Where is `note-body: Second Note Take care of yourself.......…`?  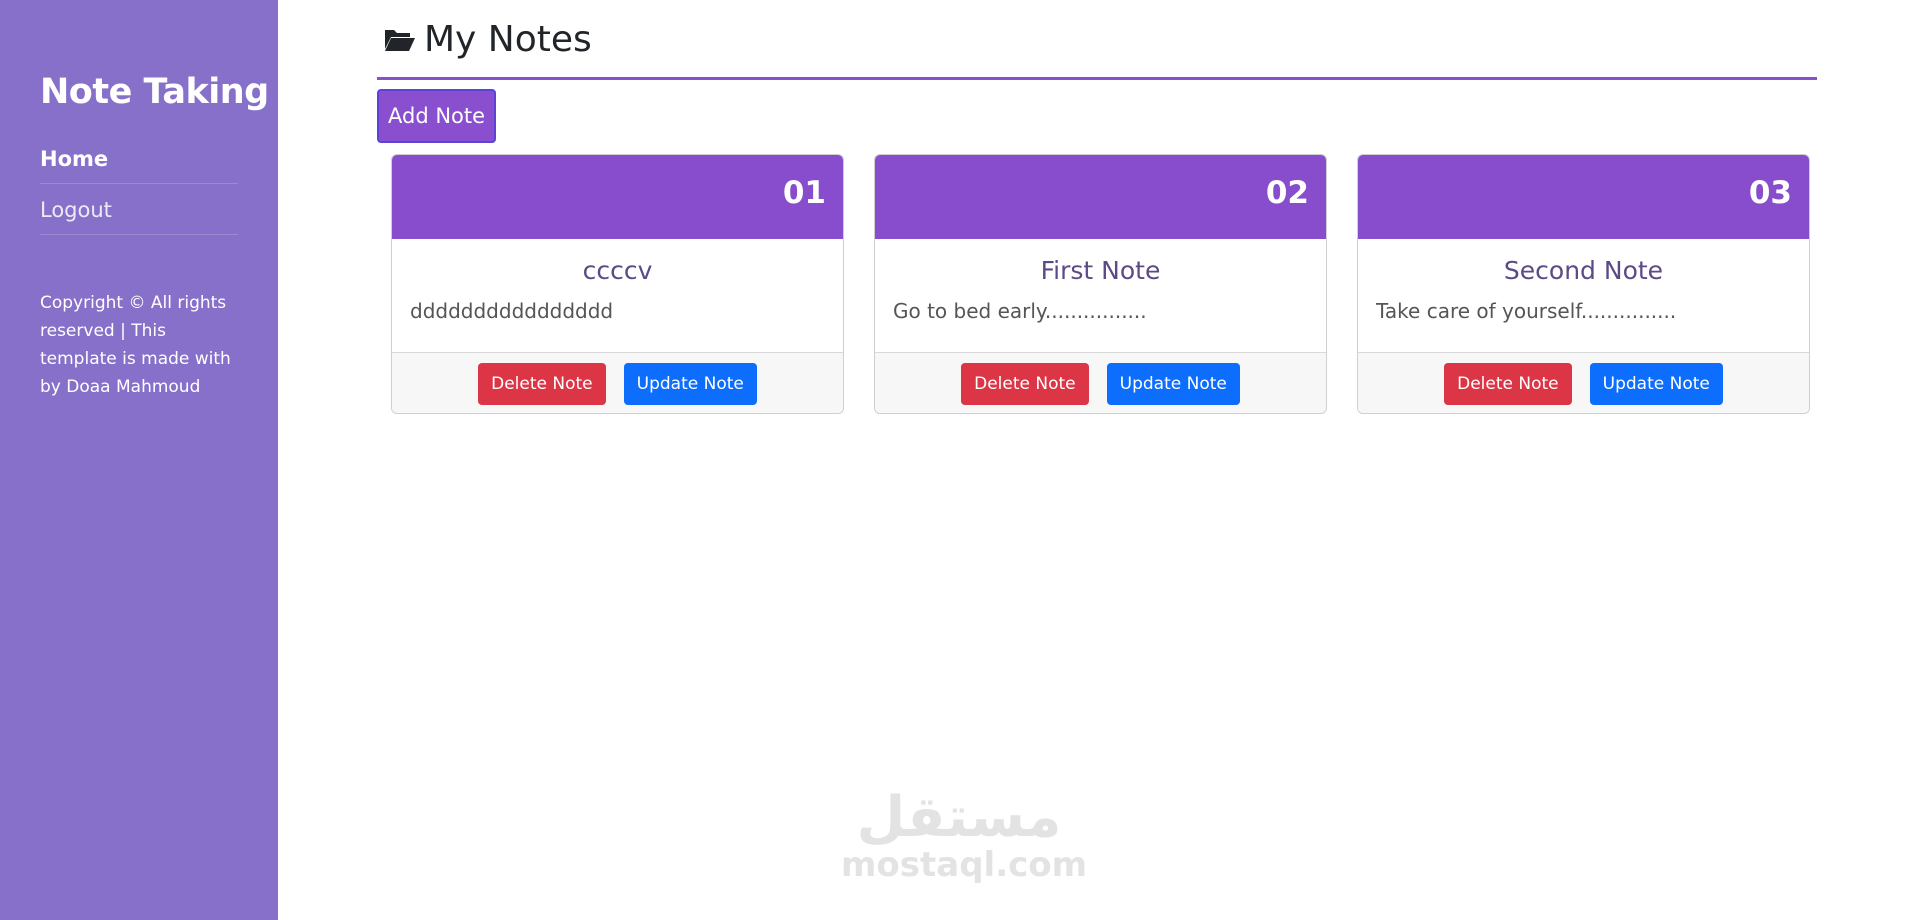 note-body: Second Note Take care of yourself.......… is located at coordinates (1583, 296).